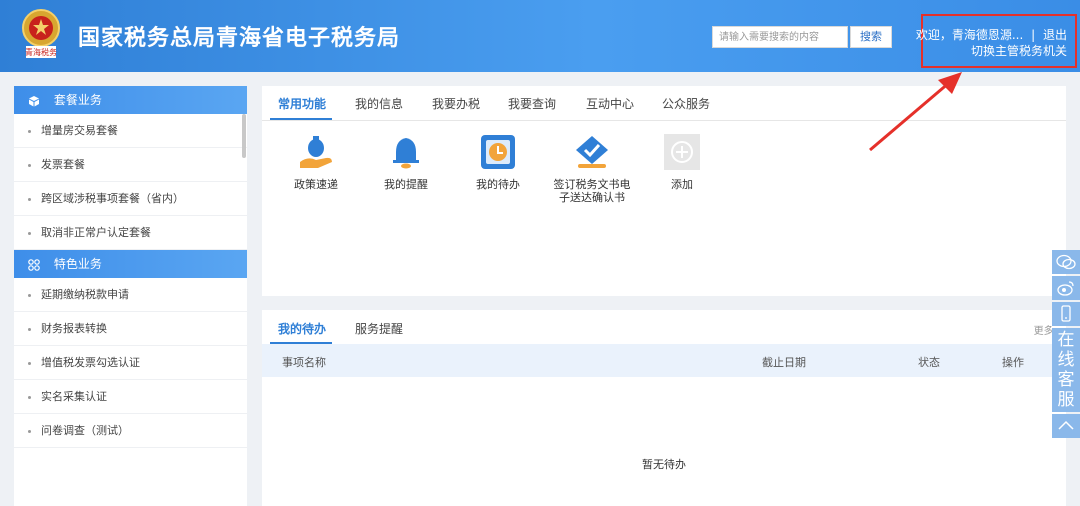 The image size is (1080, 506). I want to click on function-my-reminders: 我的提醒, so click(406, 161).